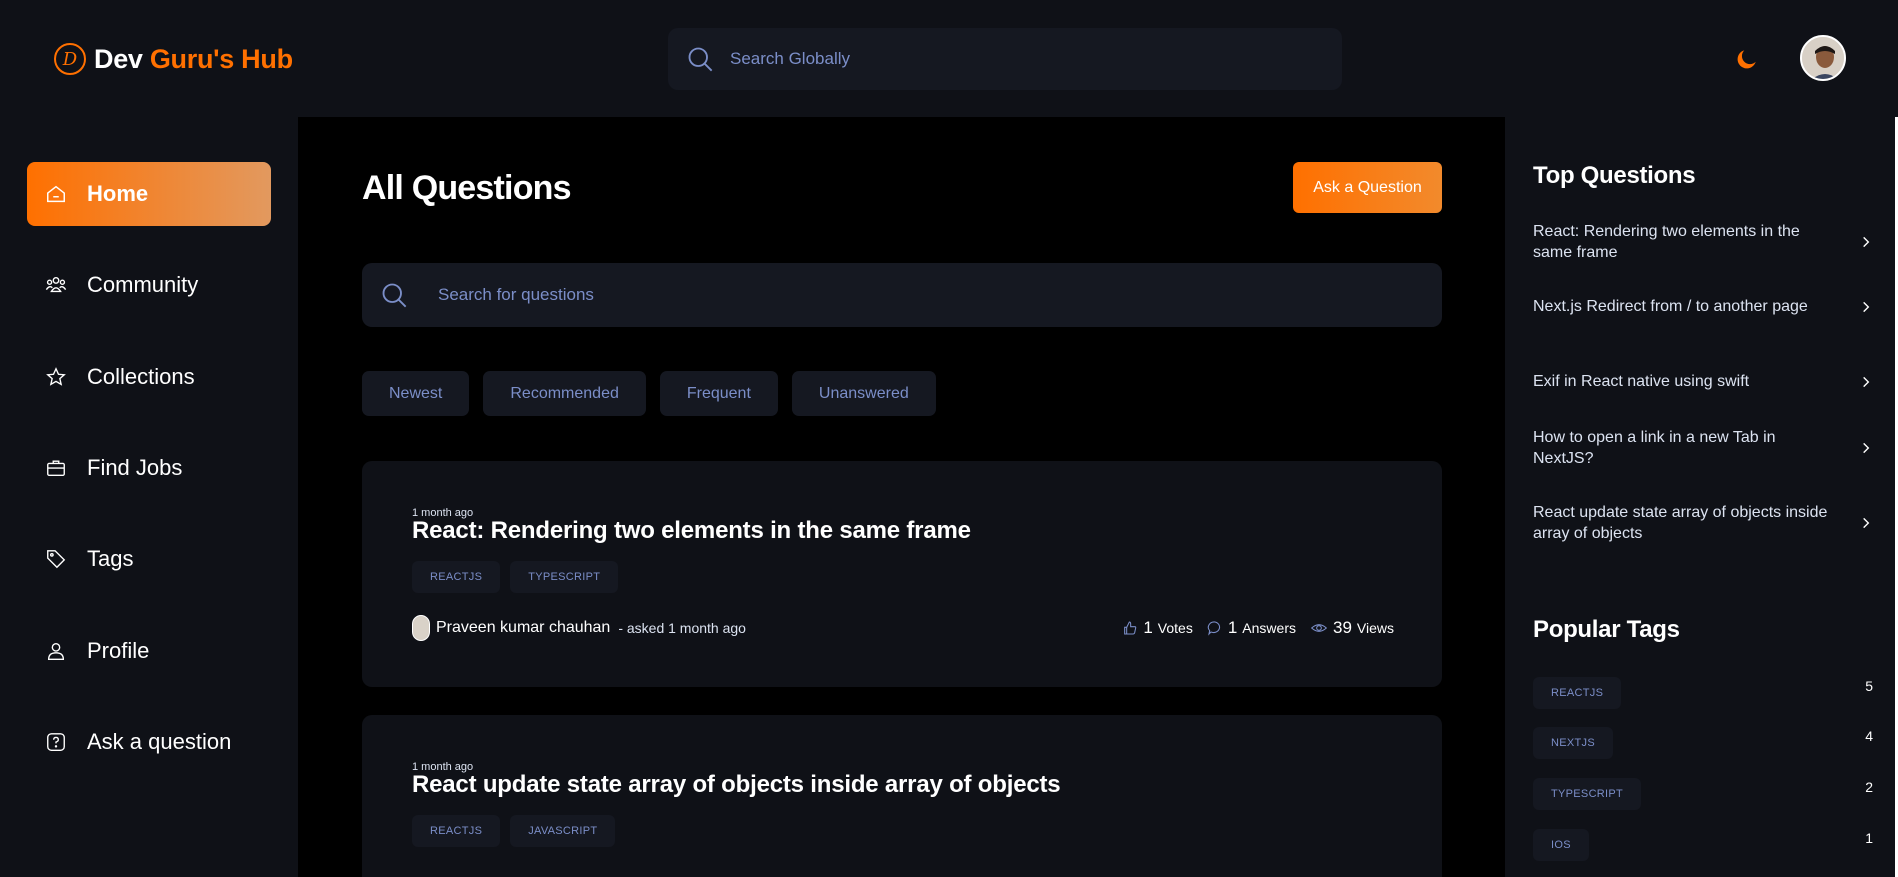 The image size is (1898, 877). I want to click on sidebar-item-label: Ask a question, so click(159, 741).